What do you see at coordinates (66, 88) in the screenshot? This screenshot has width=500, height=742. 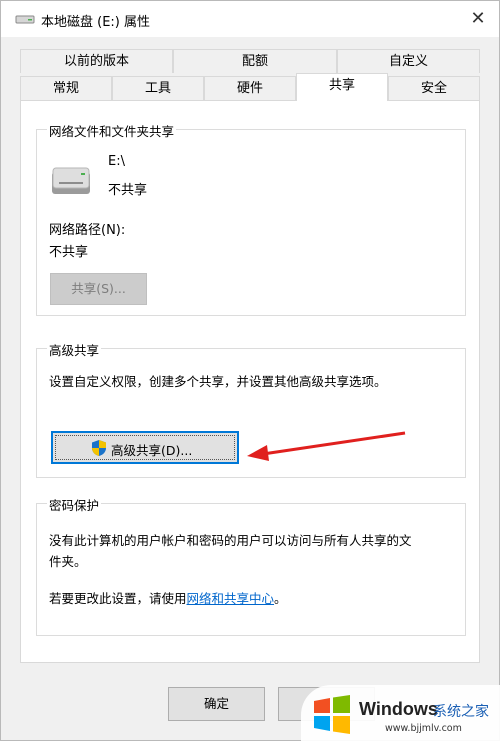 I see `tab-general: 常规` at bounding box center [66, 88].